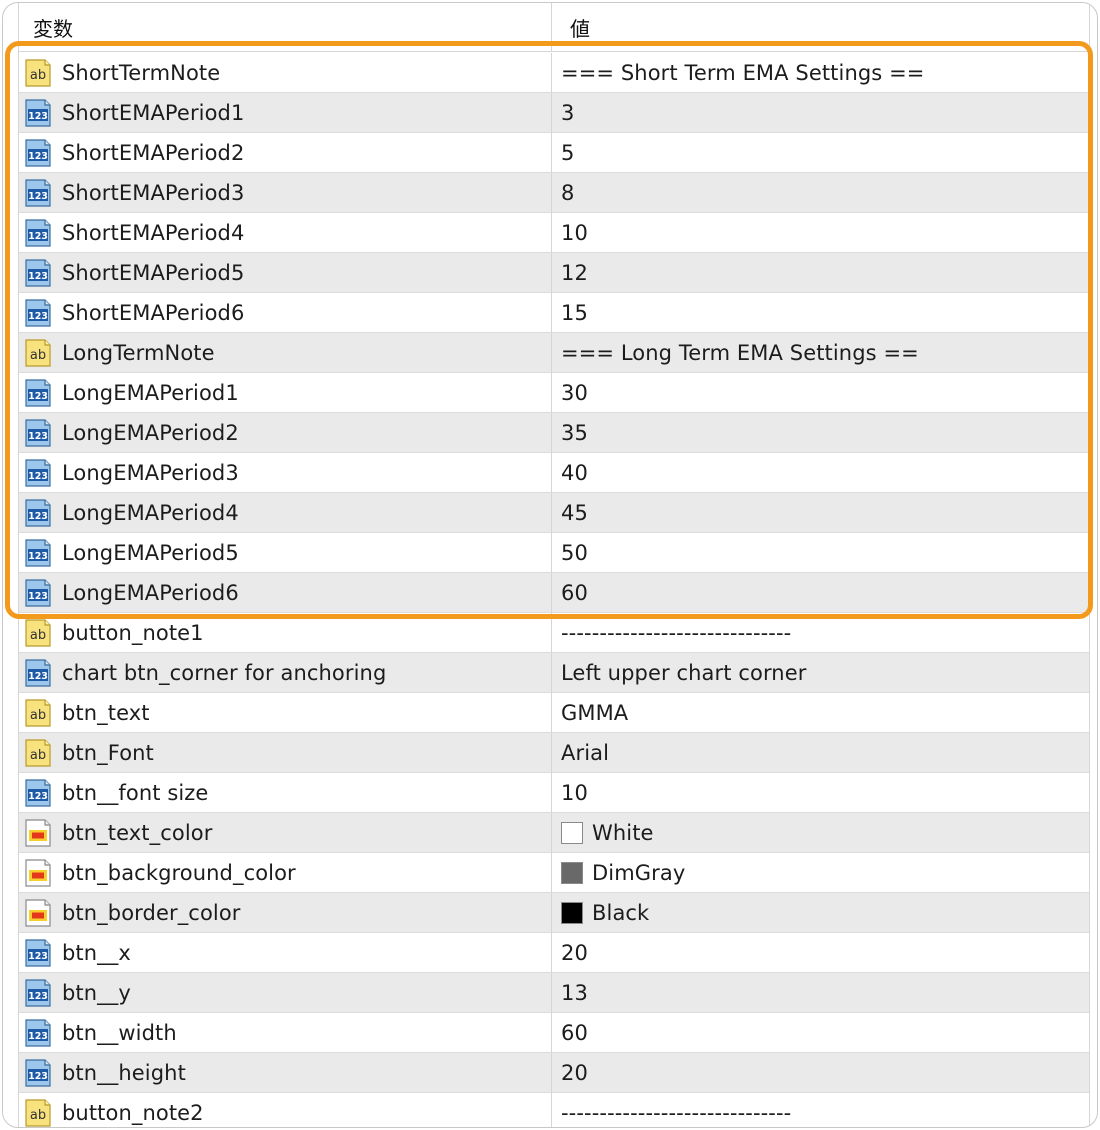 The width and height of the screenshot is (1100, 1130). Describe the element at coordinates (820, 472) in the screenshot. I see `value-cell: 40` at that location.